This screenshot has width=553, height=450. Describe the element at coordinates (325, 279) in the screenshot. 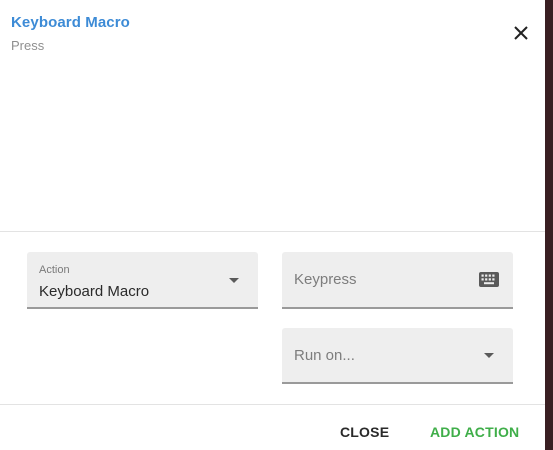

I see `keypress-placeholder: Keypress` at that location.